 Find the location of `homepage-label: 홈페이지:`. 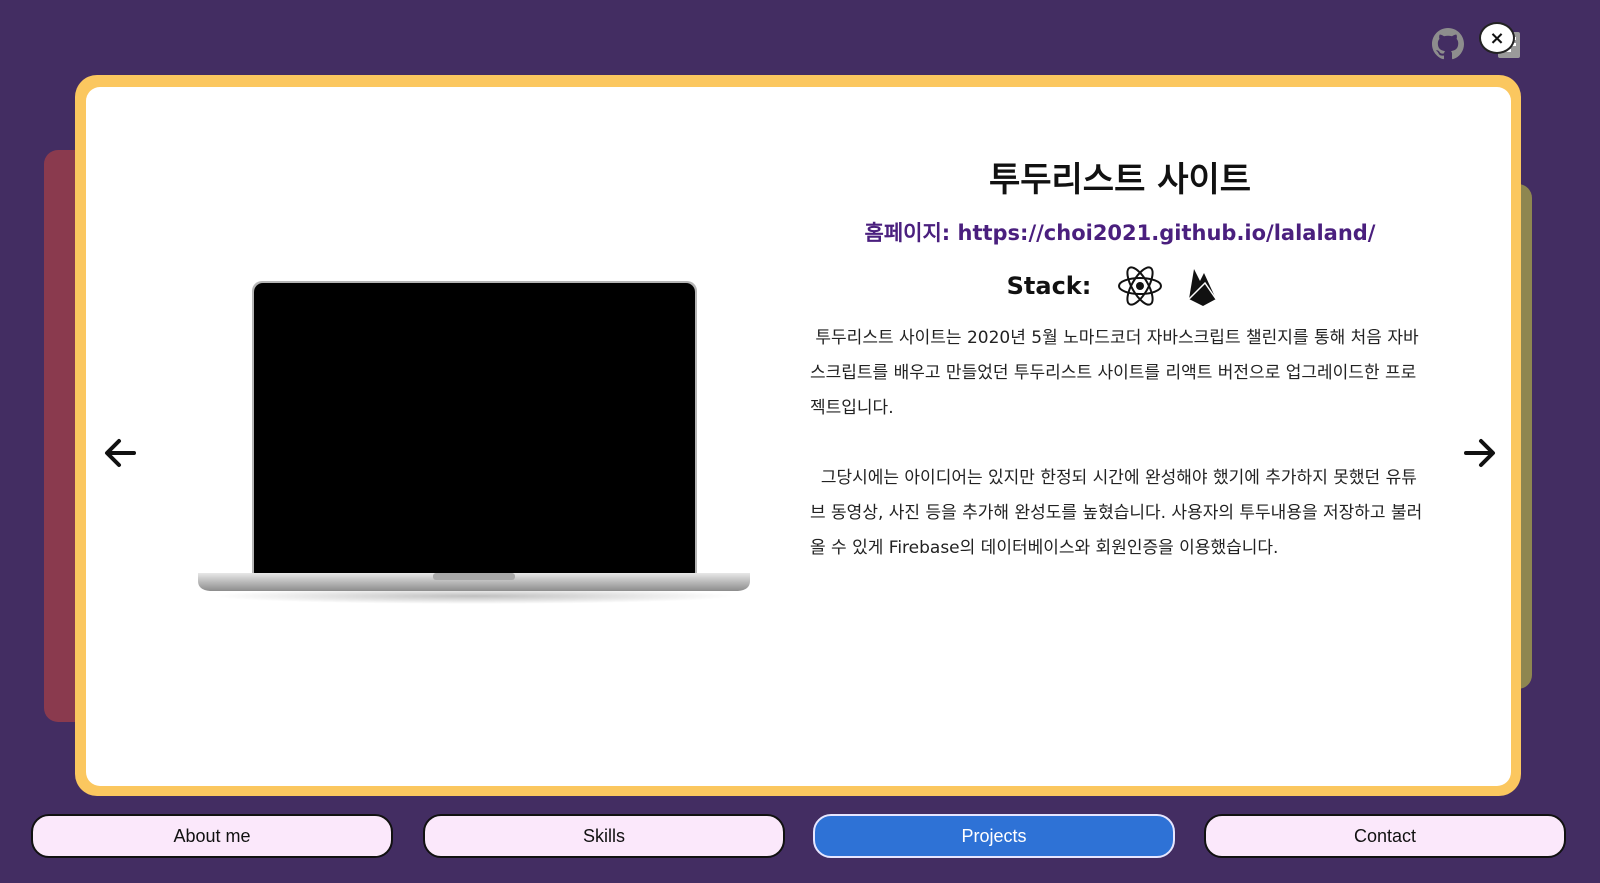

homepage-label: 홈페이지: is located at coordinates (907, 233).